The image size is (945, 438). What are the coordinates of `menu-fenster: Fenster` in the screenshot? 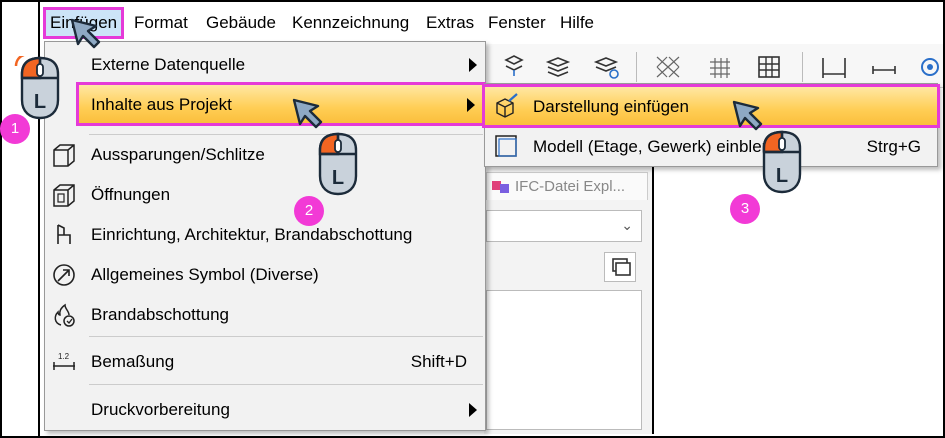 It's located at (517, 23).